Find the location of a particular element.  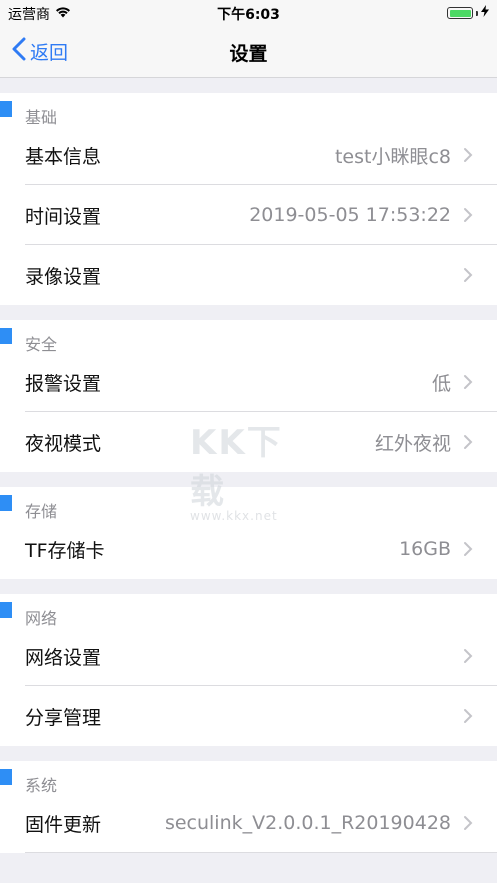

row-label: 录像设置 is located at coordinates (63, 276).